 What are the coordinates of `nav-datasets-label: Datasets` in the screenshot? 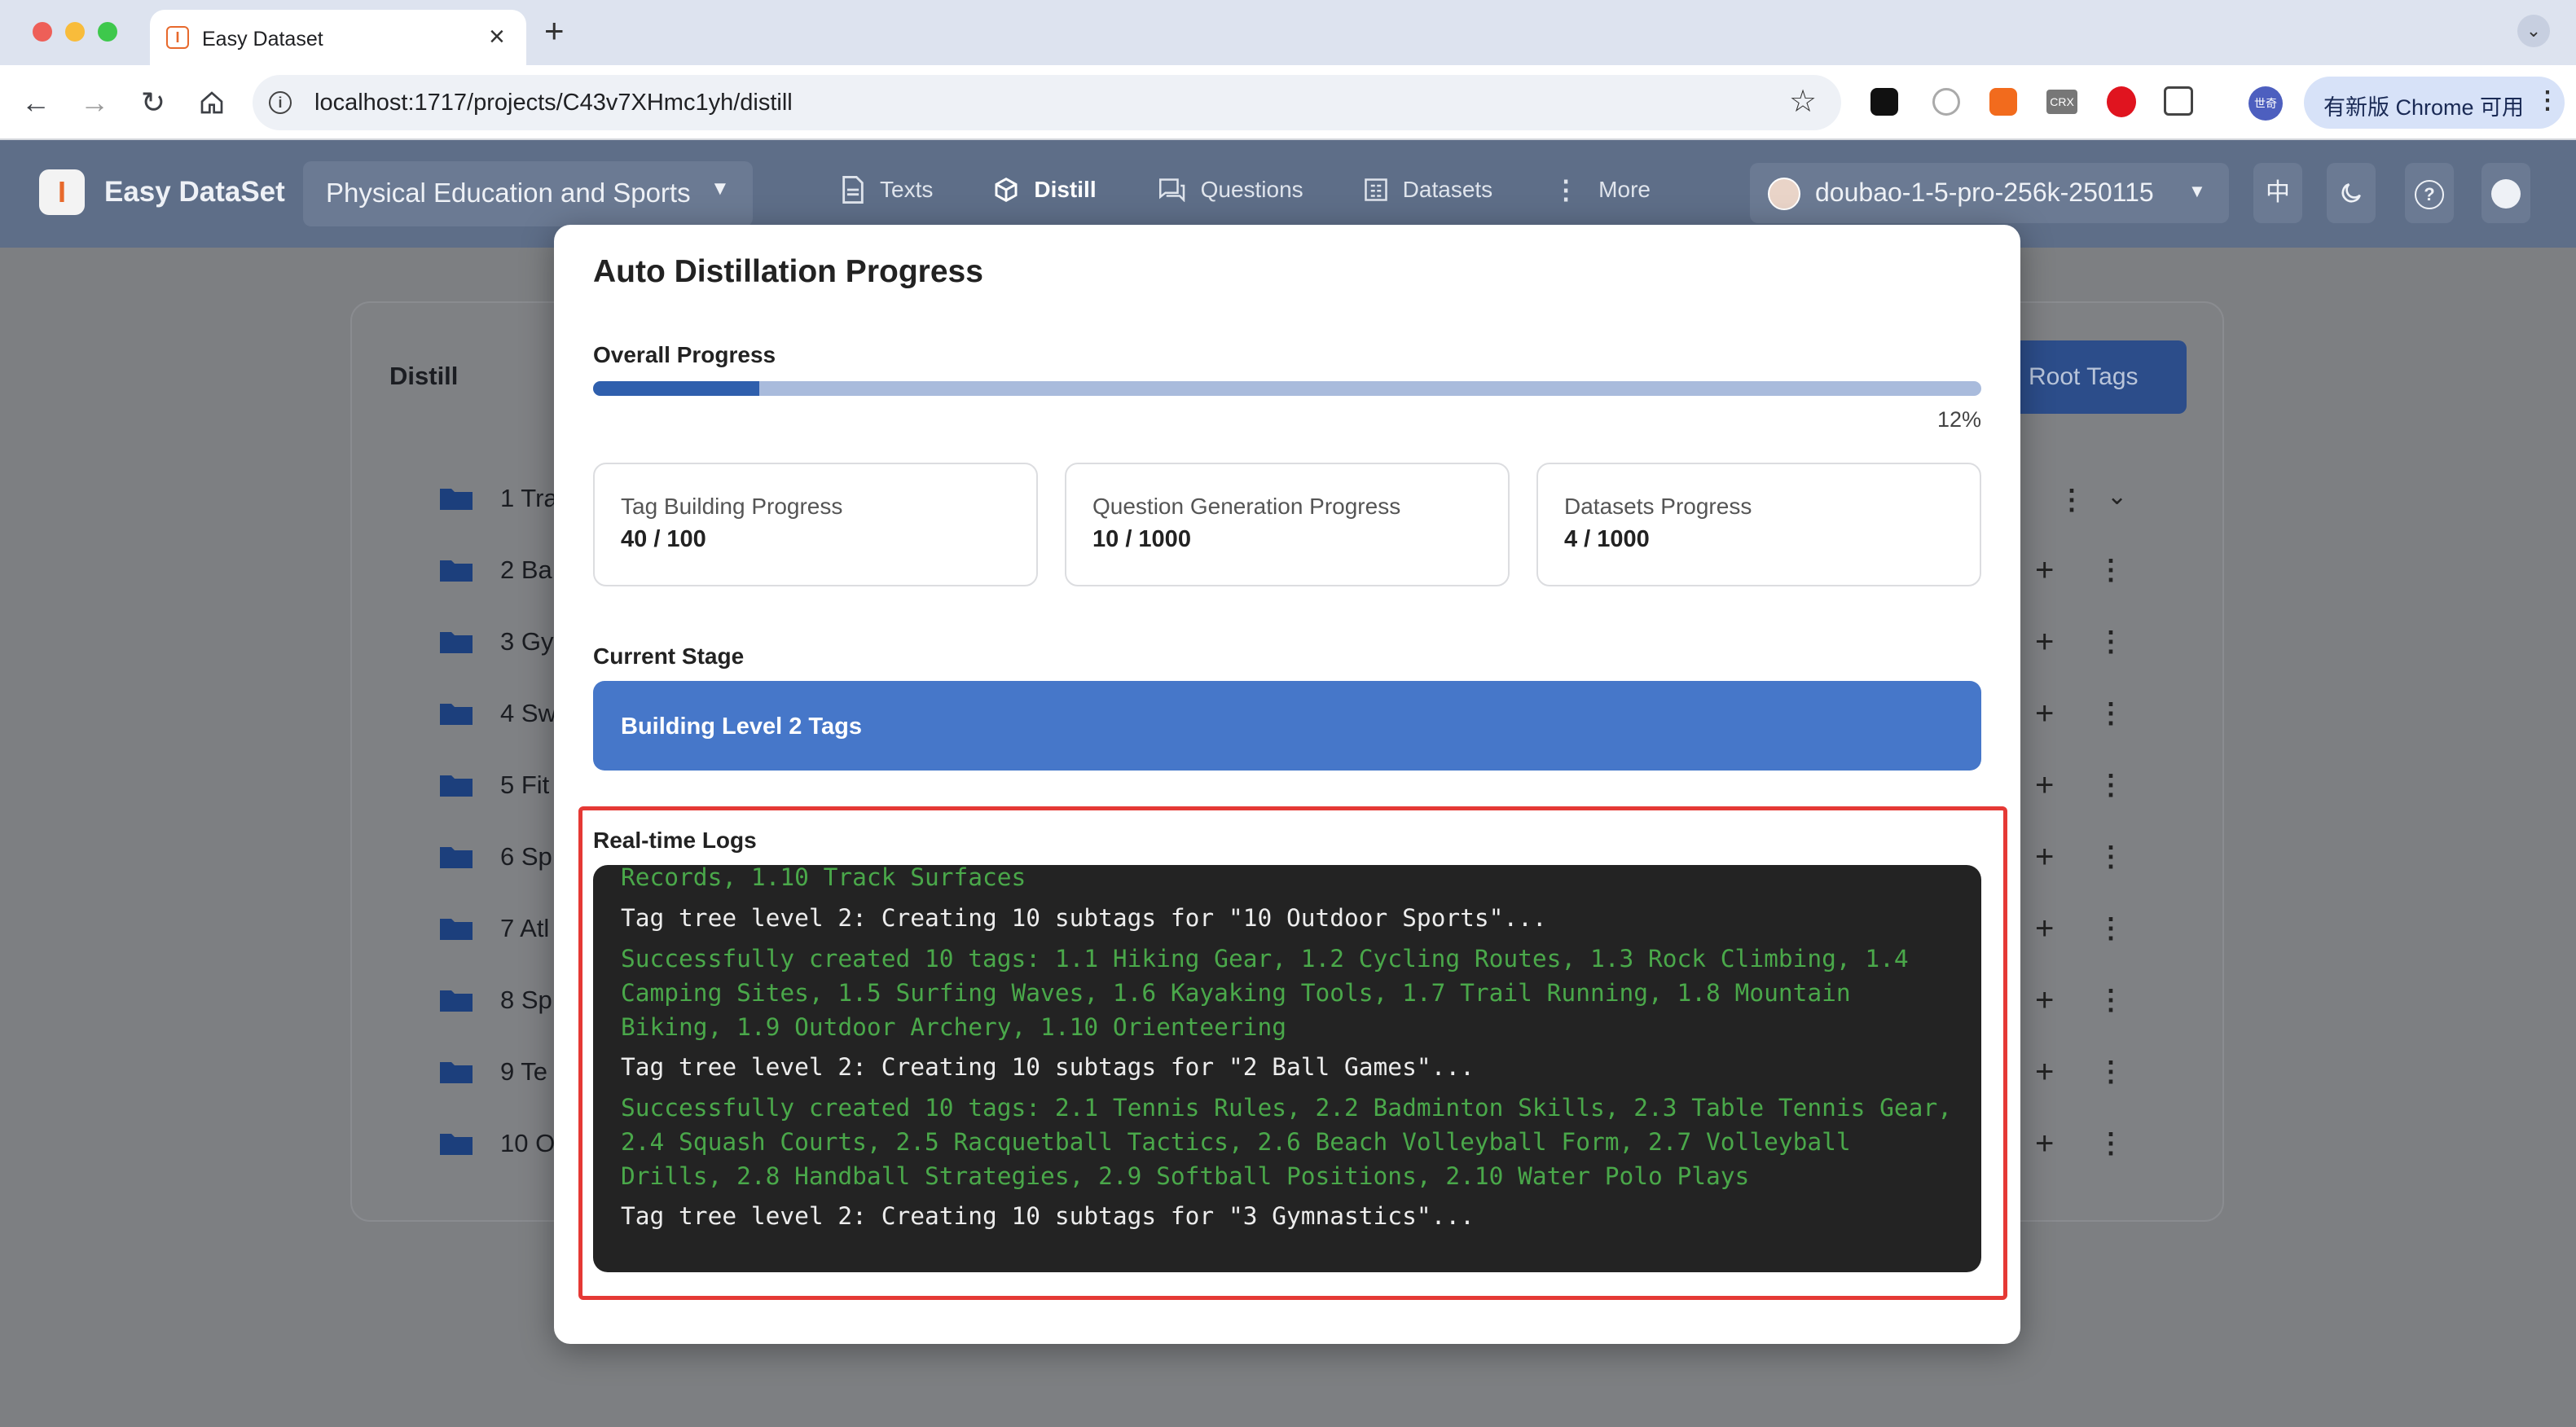 It's located at (1447, 190).